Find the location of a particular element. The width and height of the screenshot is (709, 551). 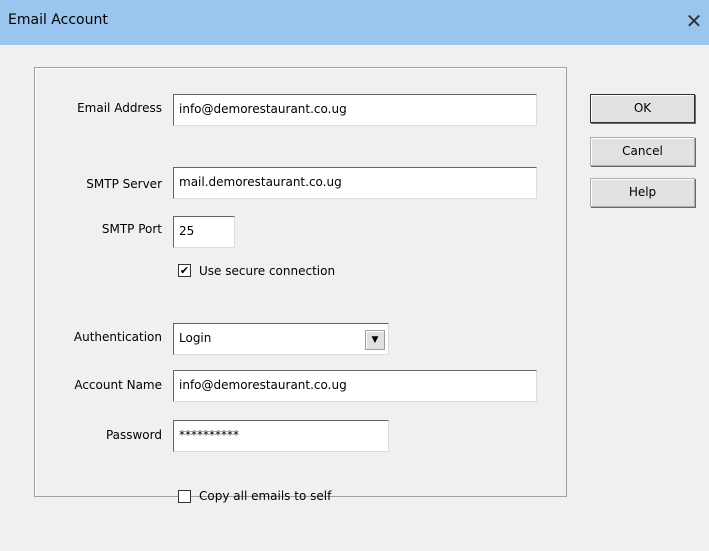

cancel-button: Cancel is located at coordinates (642, 151).